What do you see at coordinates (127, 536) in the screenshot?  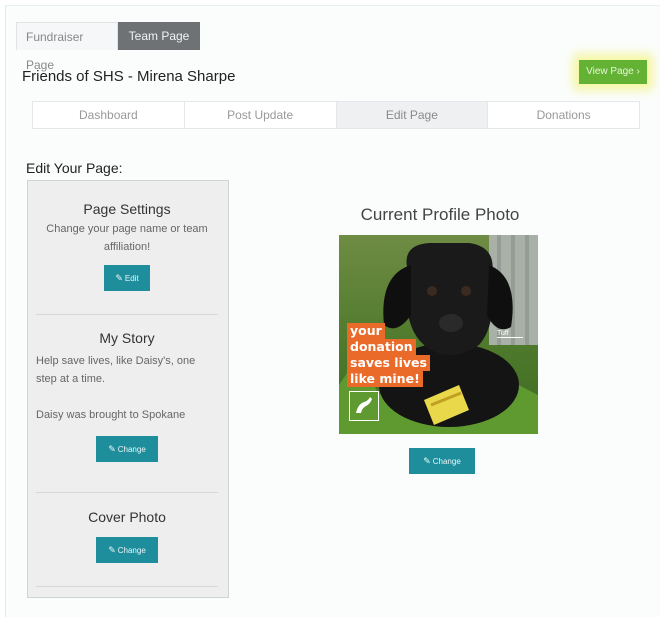 I see `cover-photo-section: Cover Photo ✎ Change` at bounding box center [127, 536].